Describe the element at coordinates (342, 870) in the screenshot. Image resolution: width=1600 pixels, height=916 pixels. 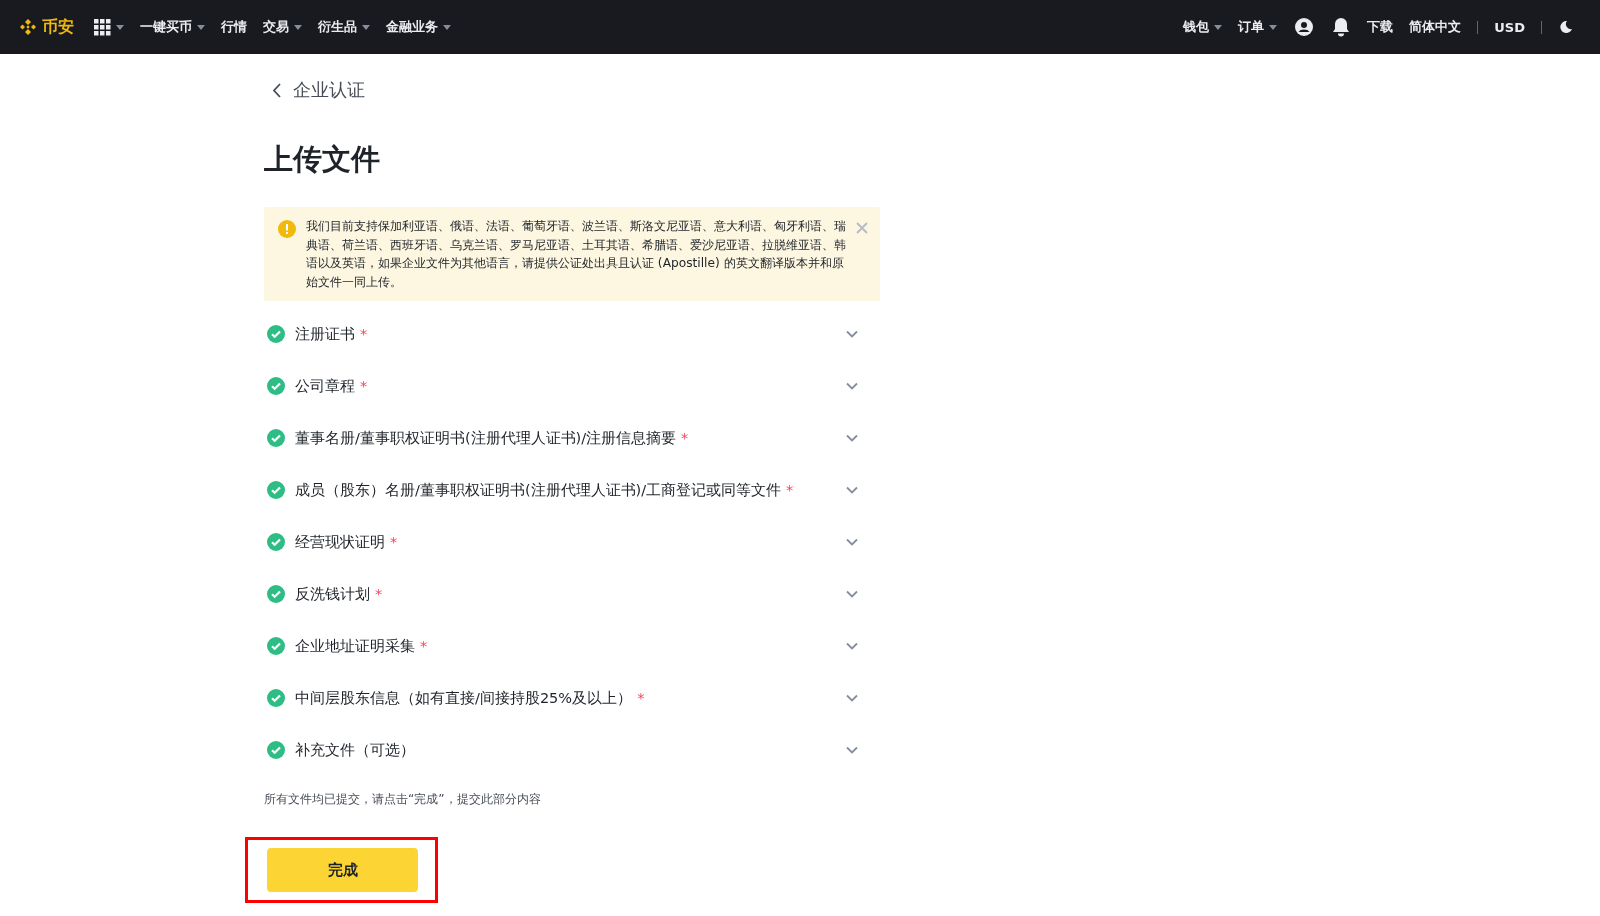
I see `done-button: 完成` at that location.